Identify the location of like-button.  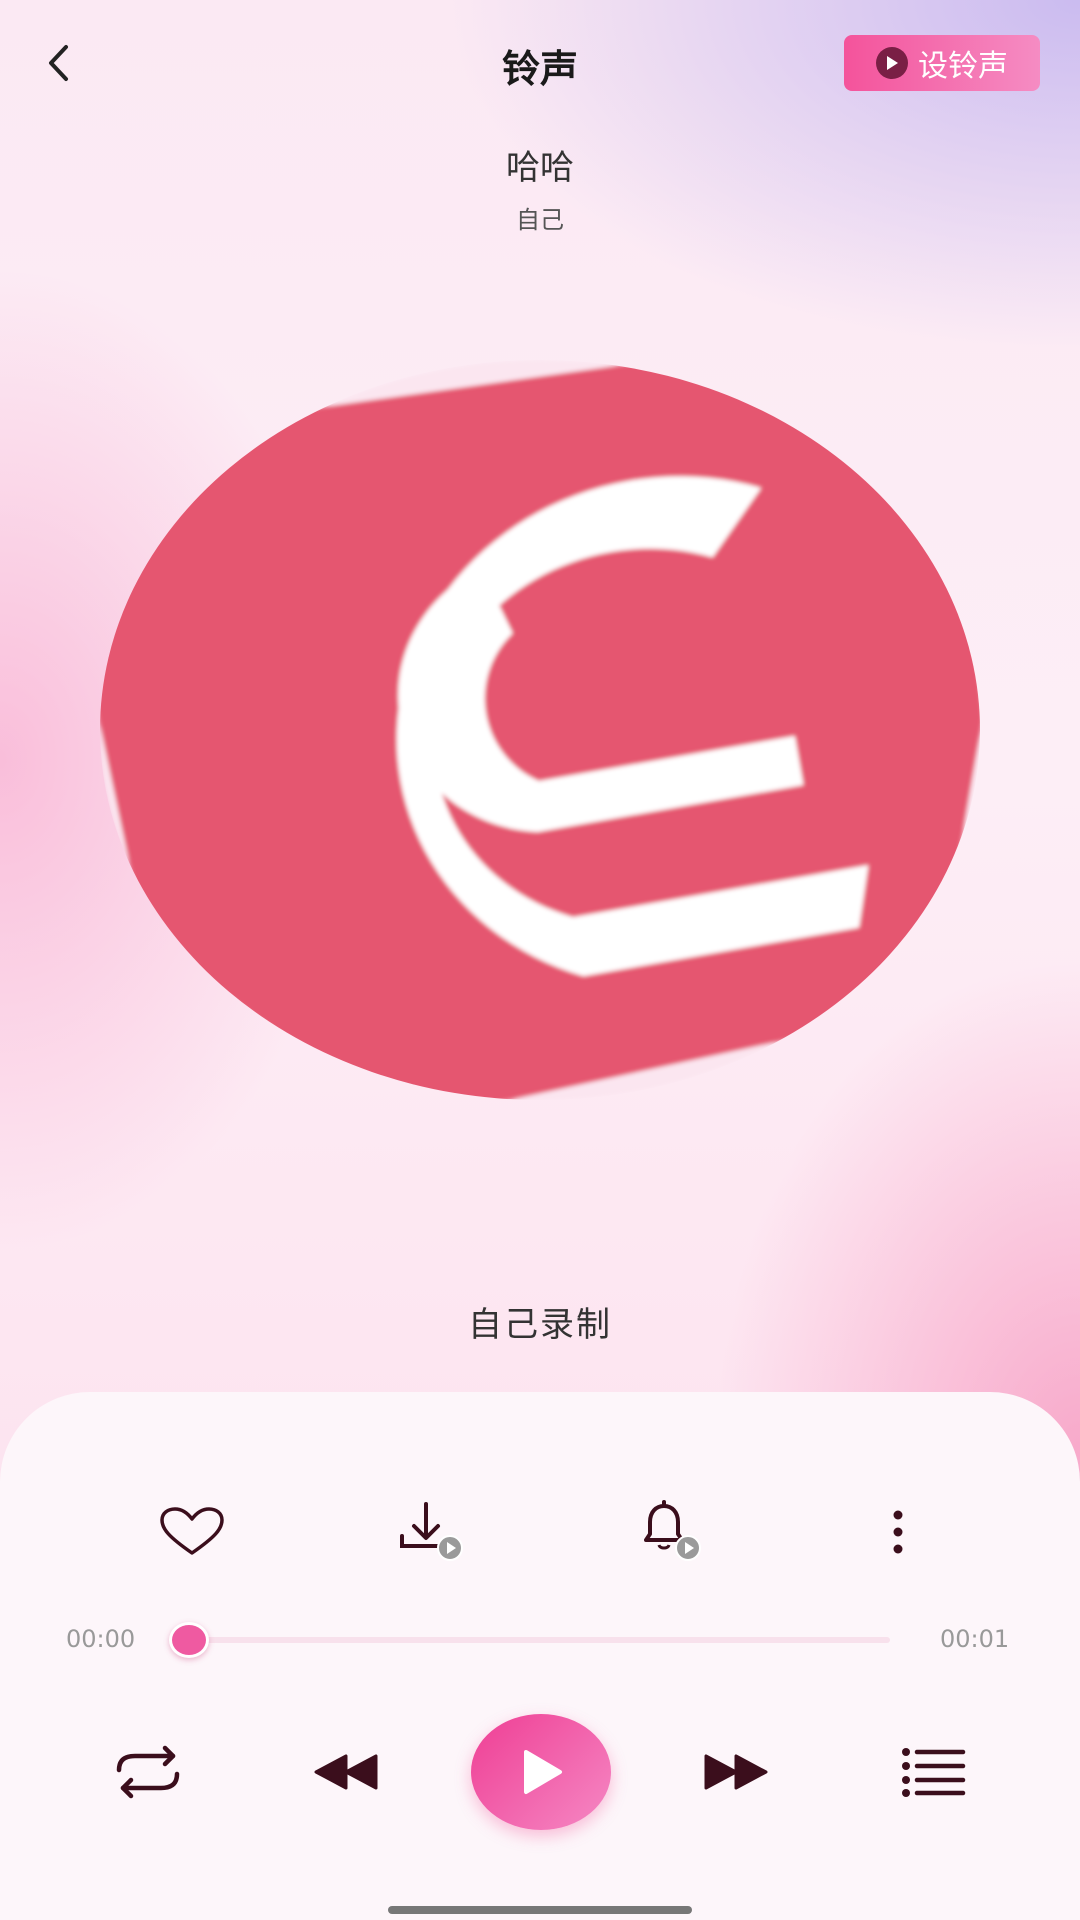
(192, 1532).